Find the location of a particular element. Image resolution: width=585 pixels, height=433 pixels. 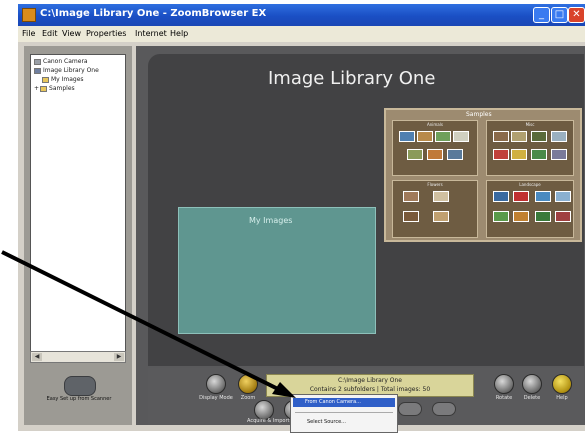

rotate-button is located at coordinates (504, 384).